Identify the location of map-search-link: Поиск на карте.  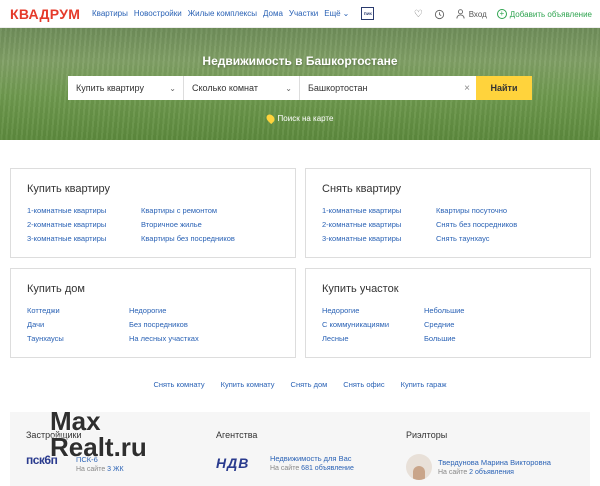
(300, 118).